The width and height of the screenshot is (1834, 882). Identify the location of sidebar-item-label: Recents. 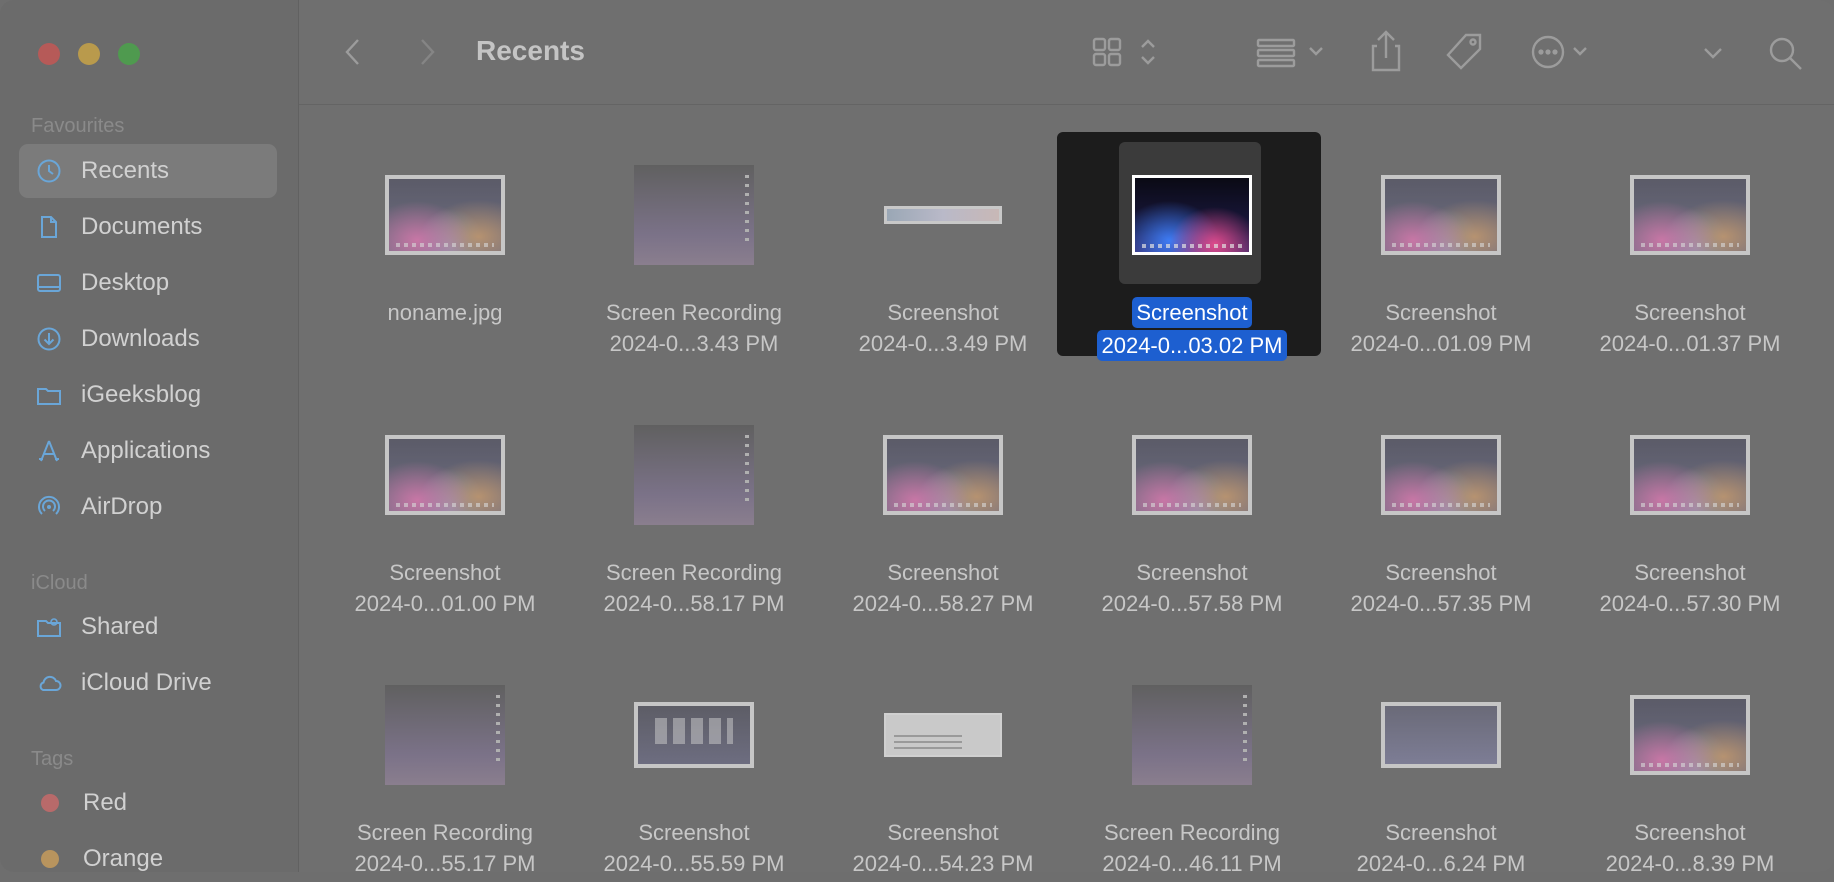
(125, 170).